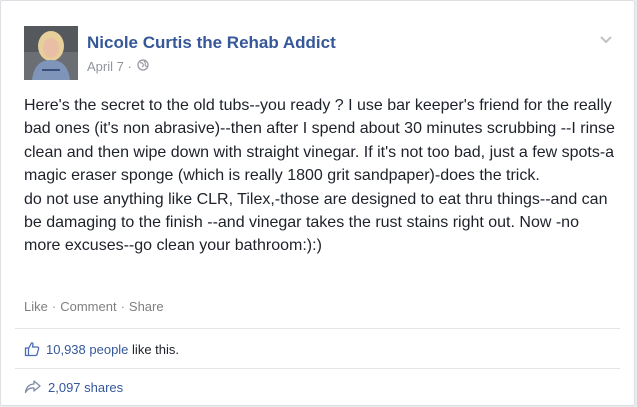 The height and width of the screenshot is (407, 637). What do you see at coordinates (87, 349) in the screenshot?
I see `likes-people-link: 10,938 people` at bounding box center [87, 349].